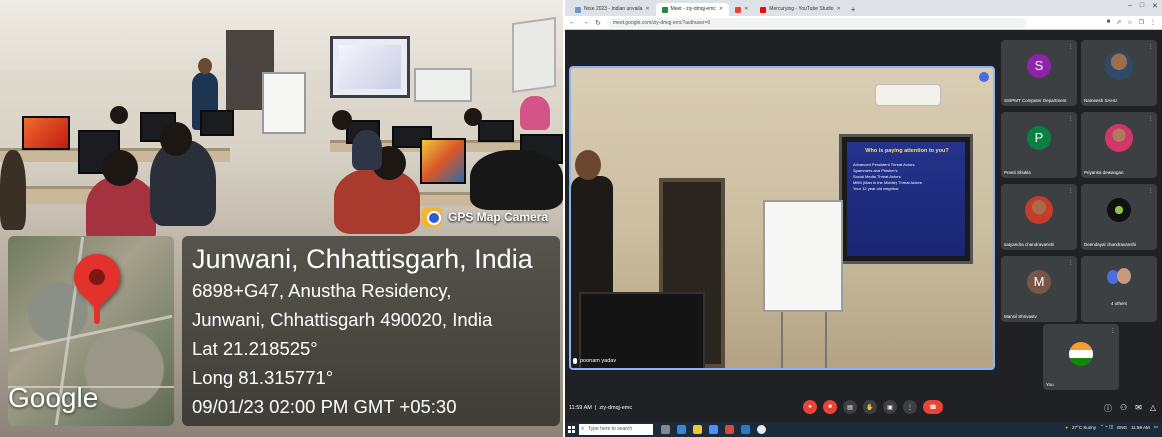  I want to click on bookmark-star-icon: ☆, so click(1129, 22).